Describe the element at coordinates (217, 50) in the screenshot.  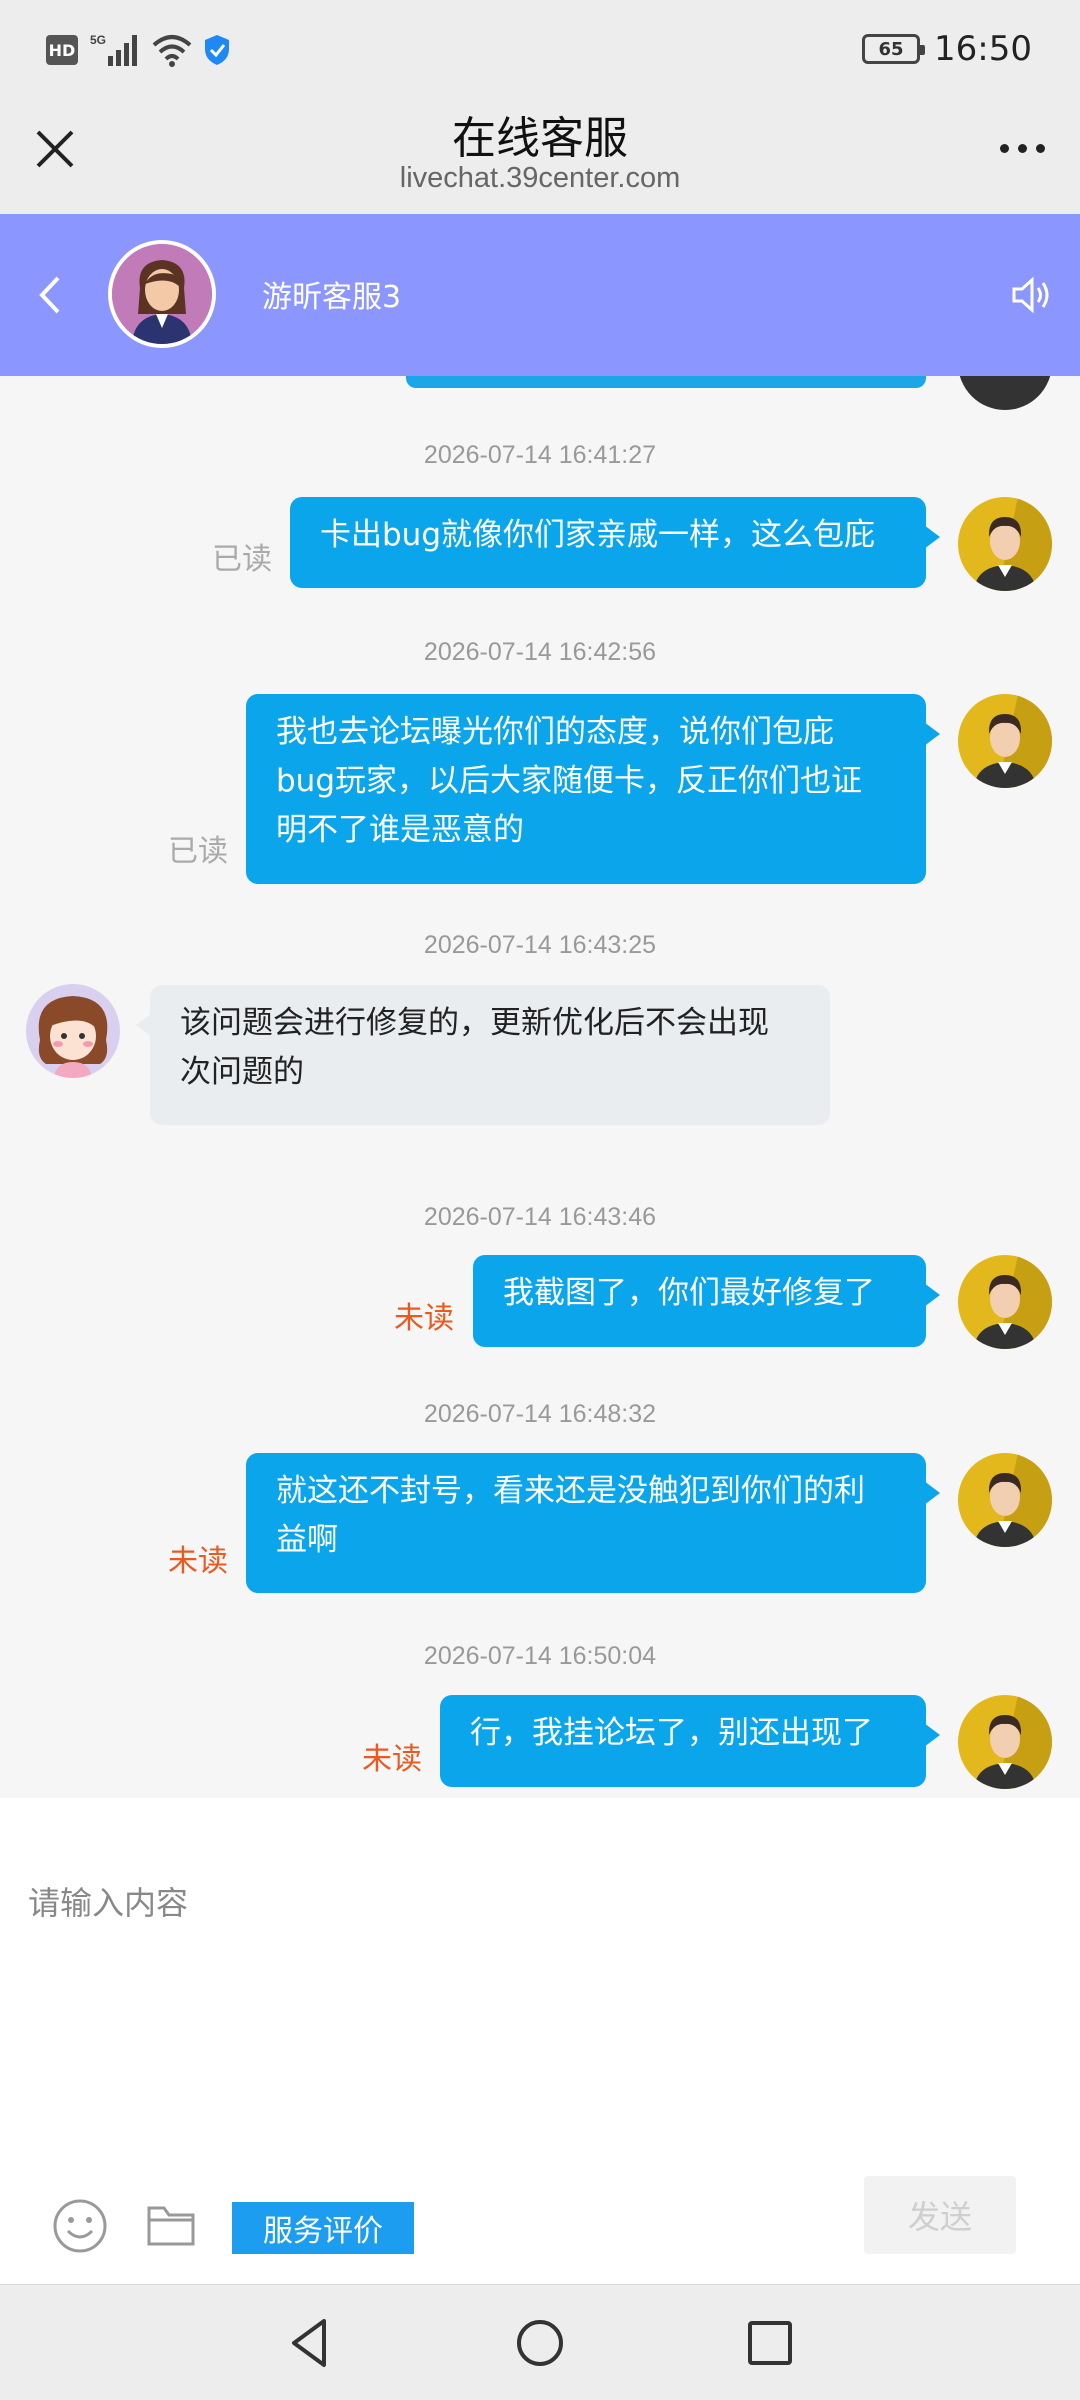
I see `shield-icon` at that location.